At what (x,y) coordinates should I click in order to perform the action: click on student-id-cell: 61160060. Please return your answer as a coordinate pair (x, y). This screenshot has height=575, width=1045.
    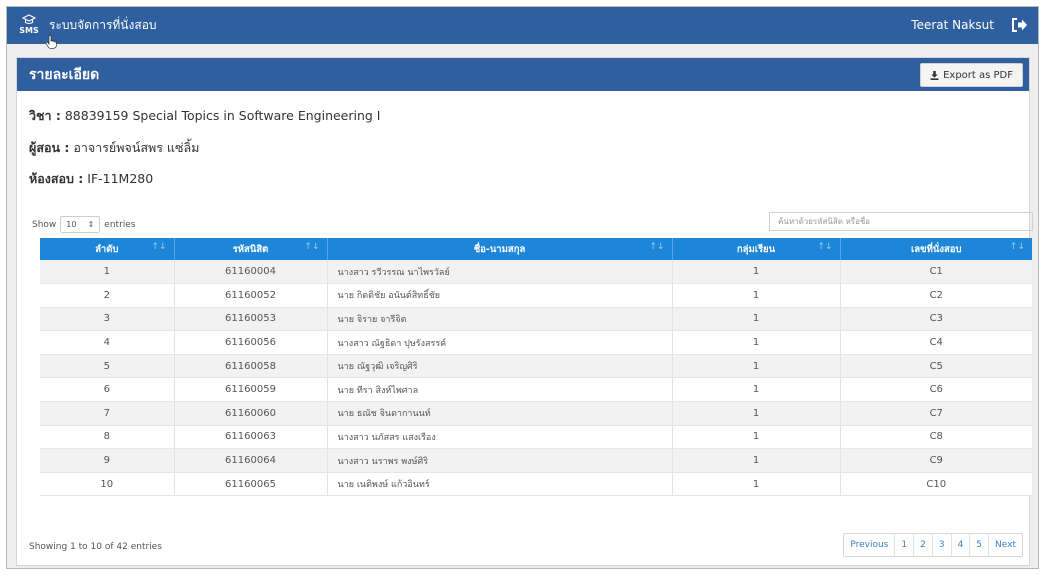
    Looking at the image, I should click on (250, 413).